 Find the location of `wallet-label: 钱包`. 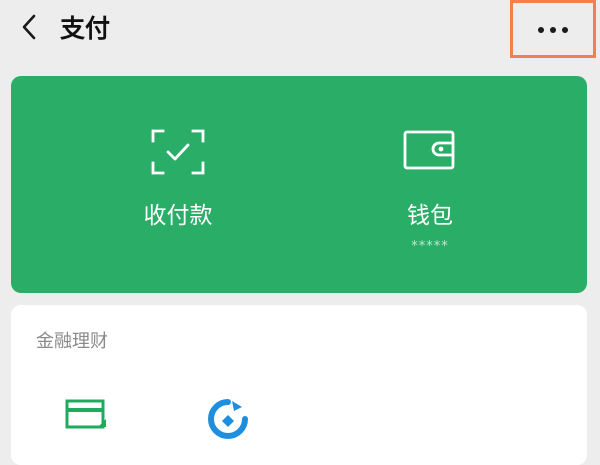

wallet-label: 钱包 is located at coordinates (430, 216).